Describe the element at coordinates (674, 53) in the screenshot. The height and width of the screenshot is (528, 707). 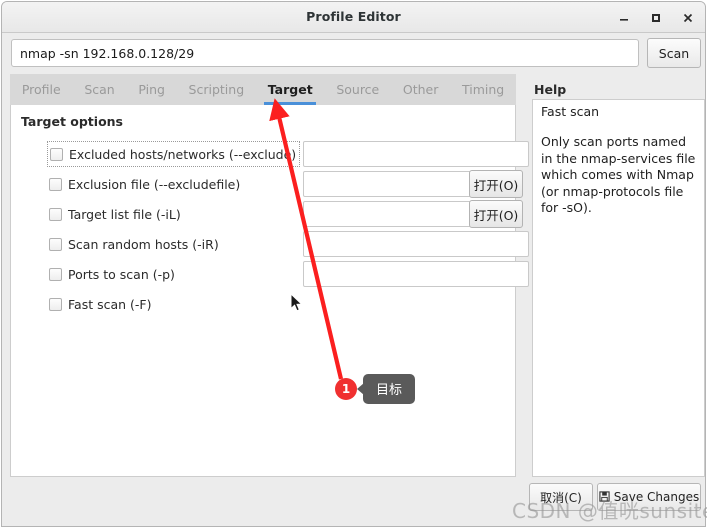
I see `scan-button: Scan` at that location.